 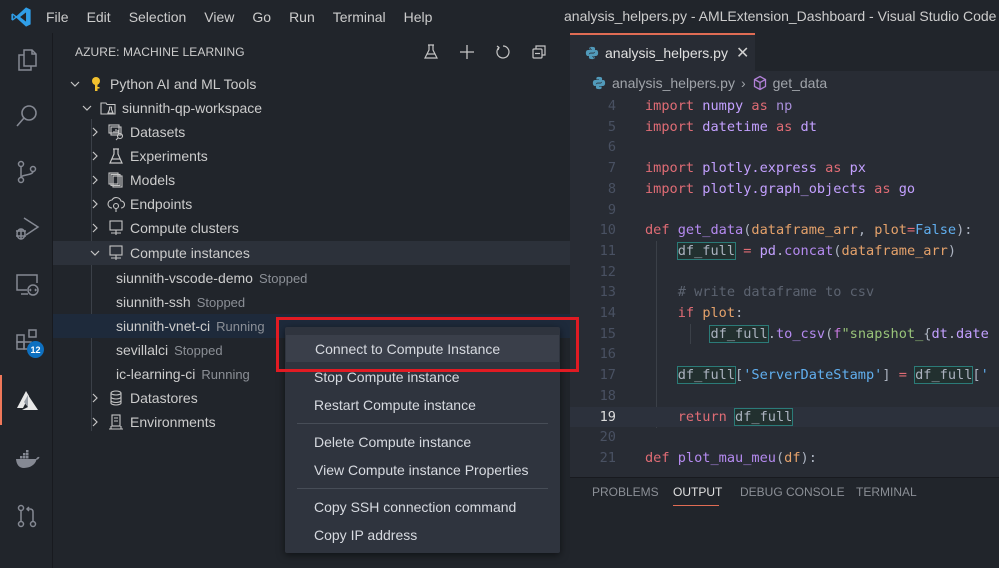 What do you see at coordinates (418, 17) in the screenshot?
I see `menu-help: Help` at bounding box center [418, 17].